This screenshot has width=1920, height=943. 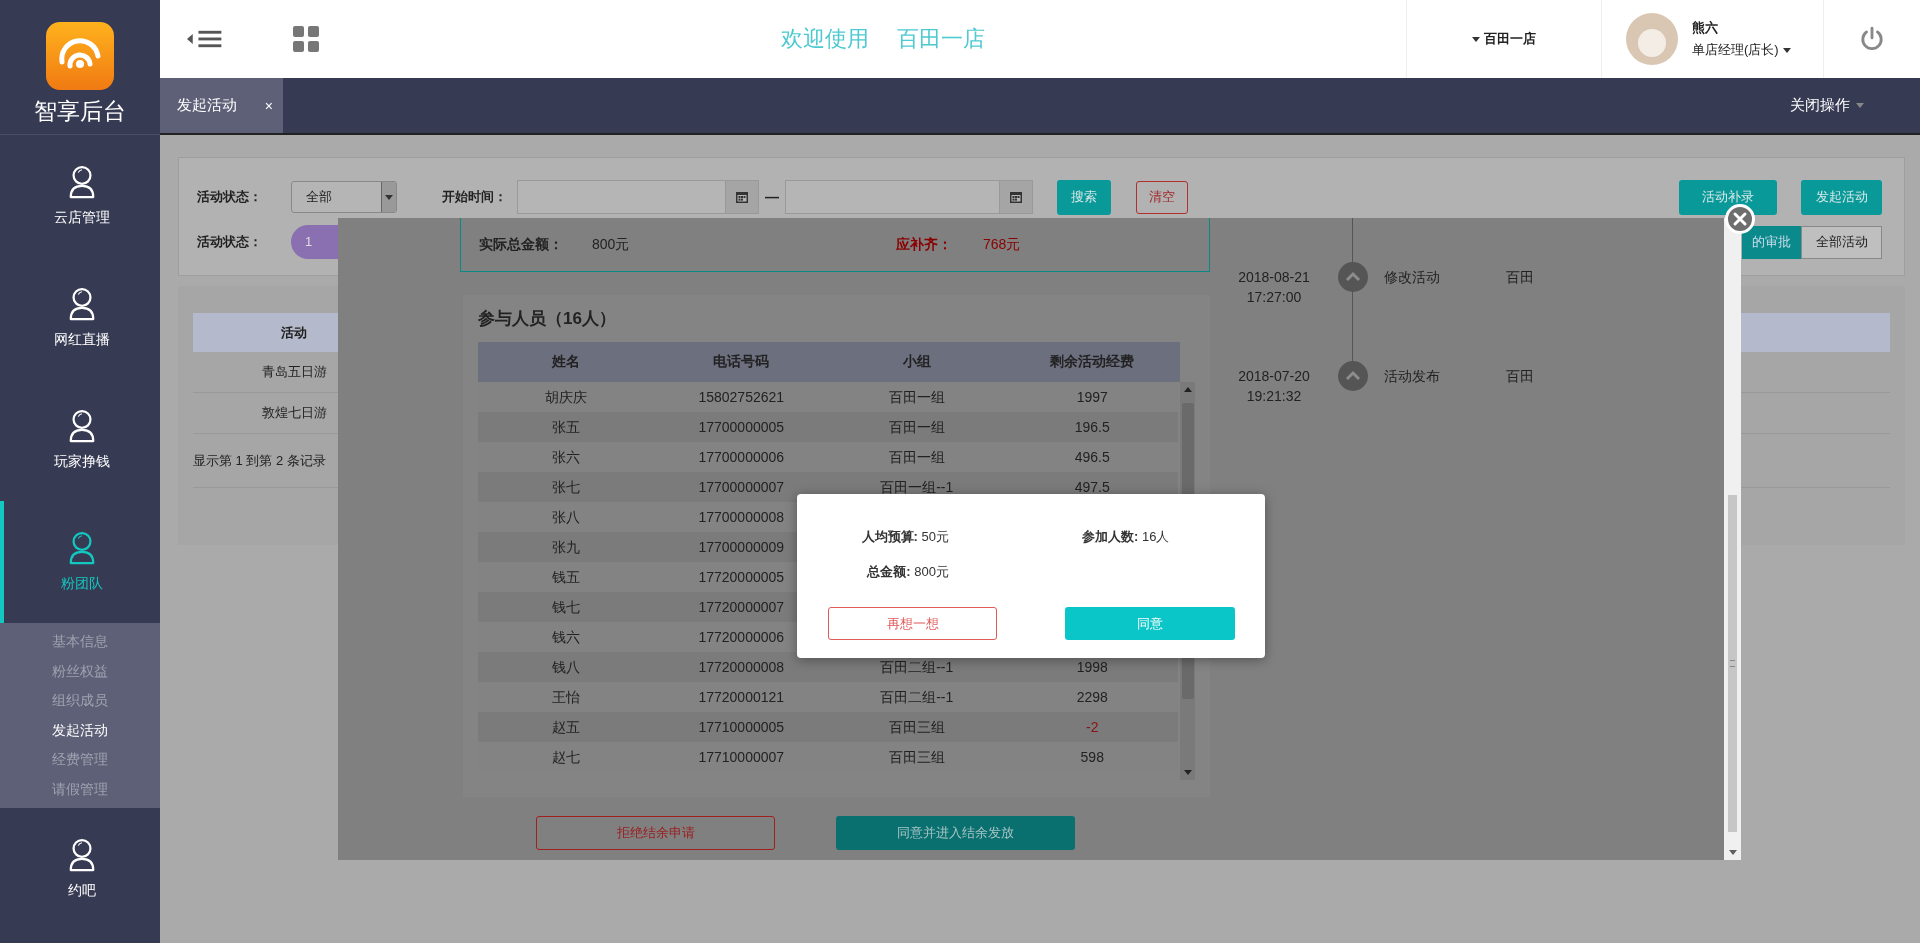 I want to click on table-cell: 598, so click(x=1092, y=757).